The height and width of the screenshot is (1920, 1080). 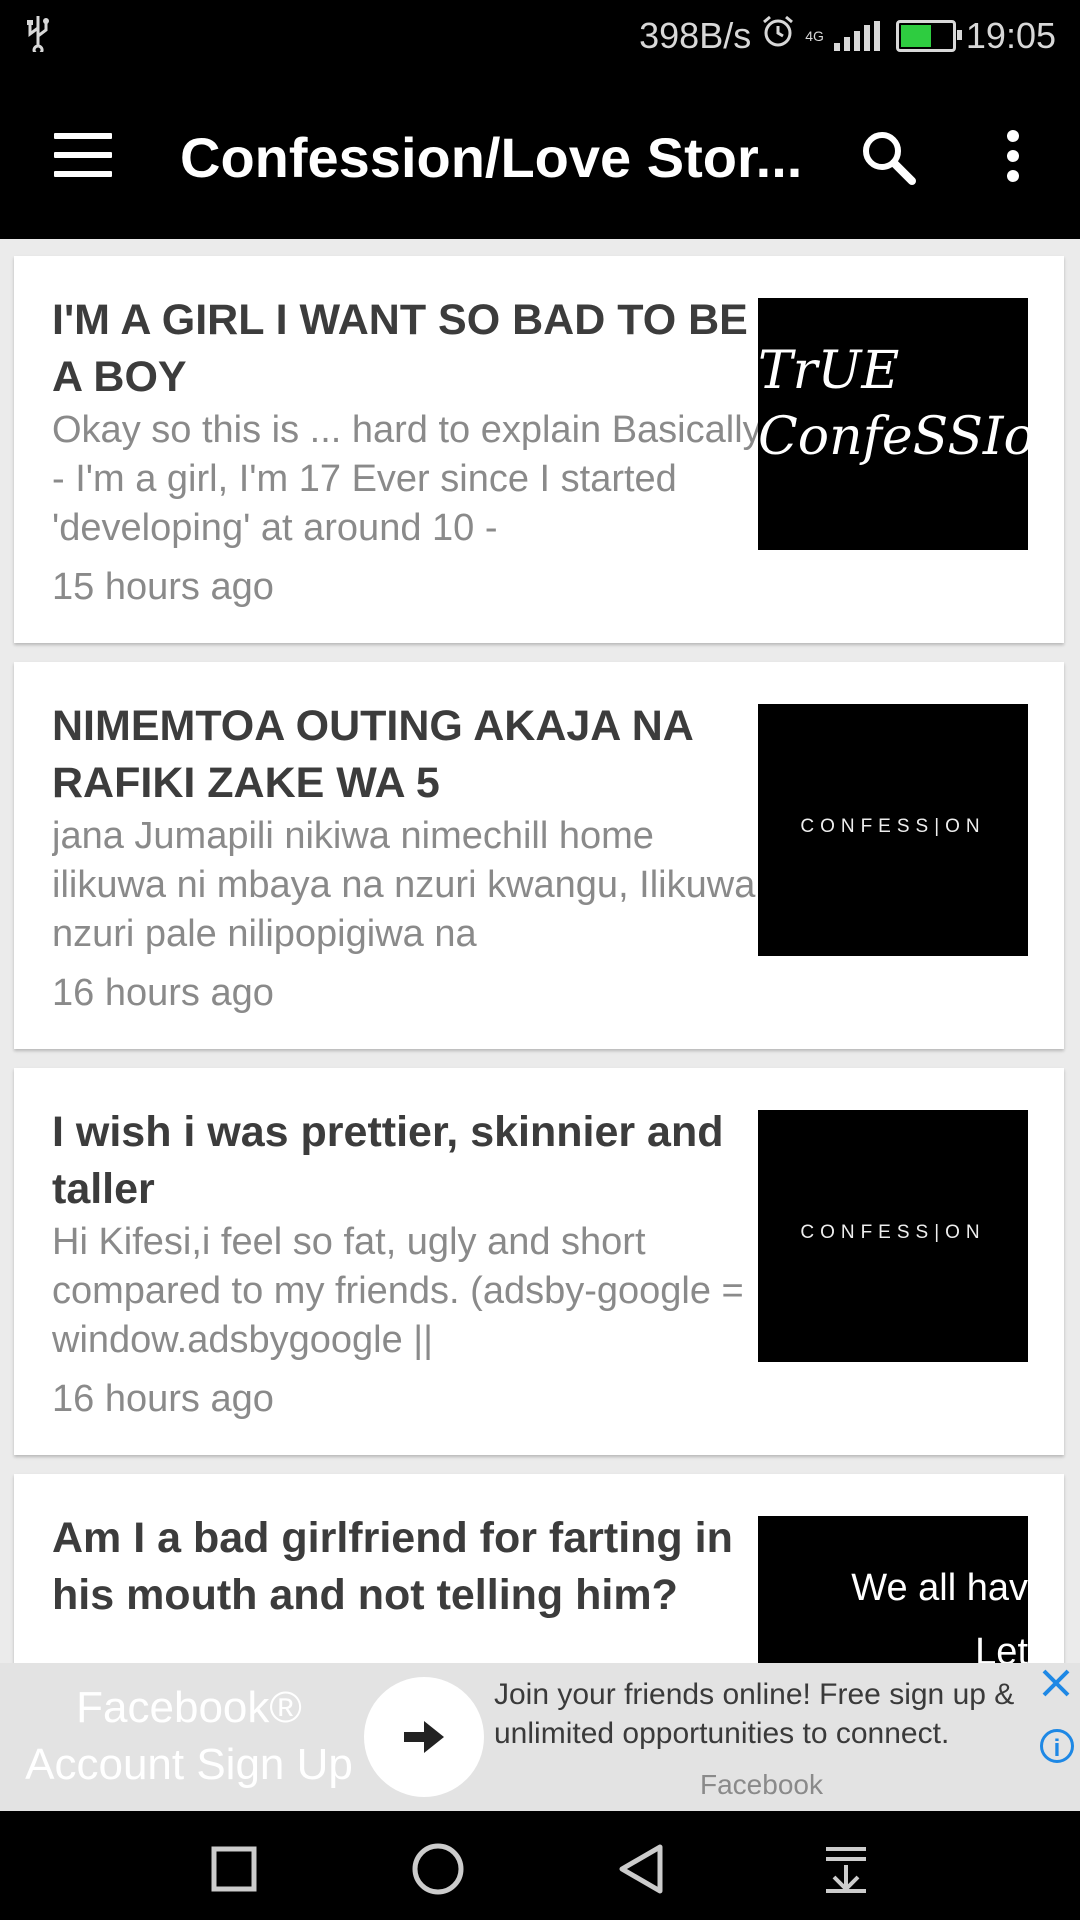 I want to click on thumbnail-text: We all hav Let, so click(x=939, y=1609).